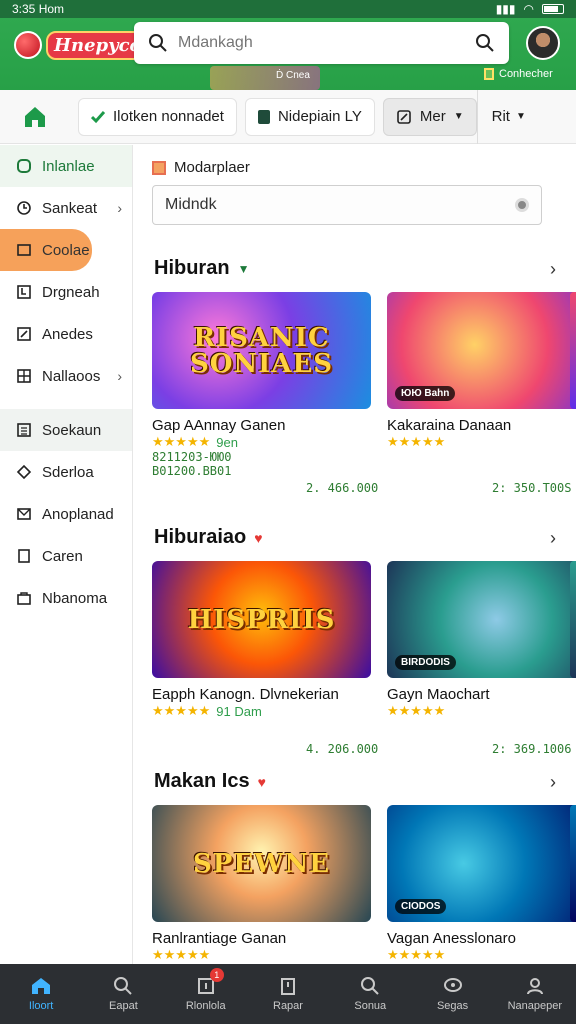  Describe the element at coordinates (261, 711) in the screenshot. I see `rating-stars: ★★★★★ 91 Dam` at that location.